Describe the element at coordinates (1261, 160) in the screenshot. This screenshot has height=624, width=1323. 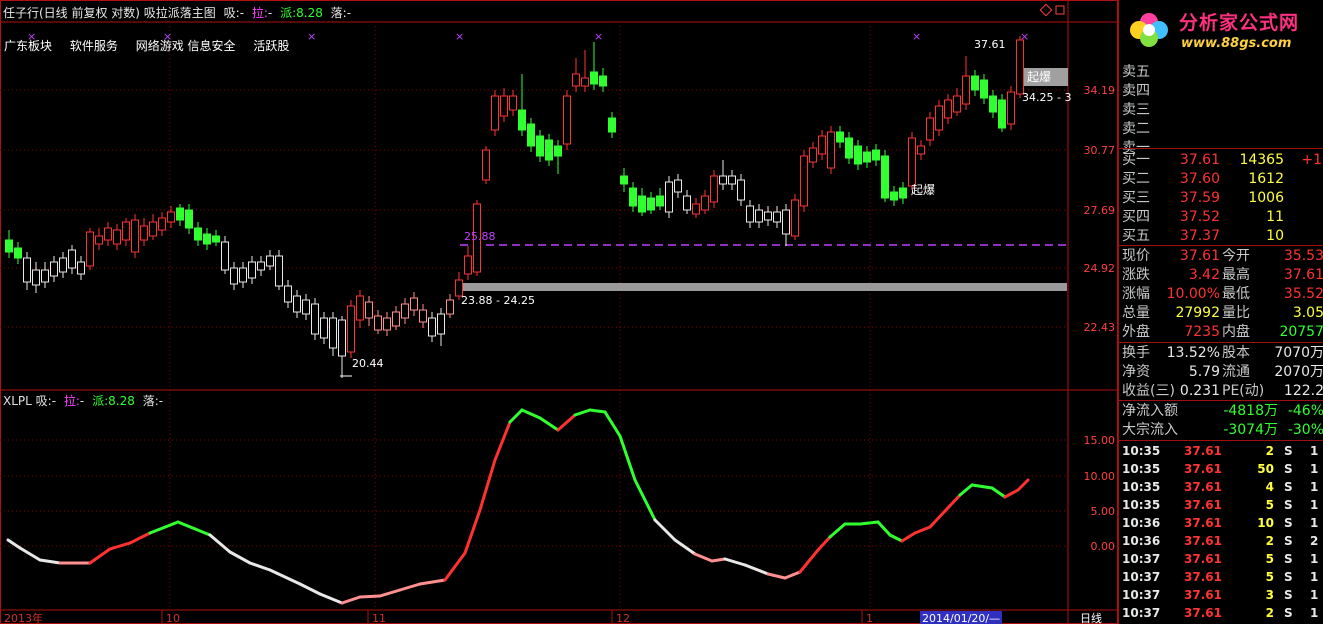
I see `bid-volume: 14365` at that location.